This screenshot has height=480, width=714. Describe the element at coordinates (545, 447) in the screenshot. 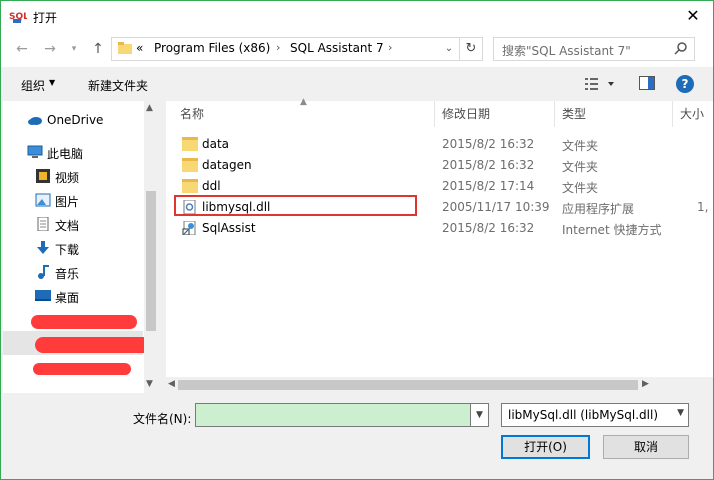

I see `open-button: 打开(O)` at that location.